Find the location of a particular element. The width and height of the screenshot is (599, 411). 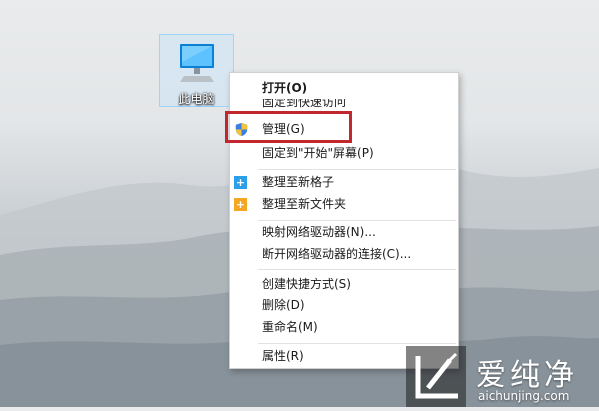

menu-item-label: 打开(O) is located at coordinates (285, 88).